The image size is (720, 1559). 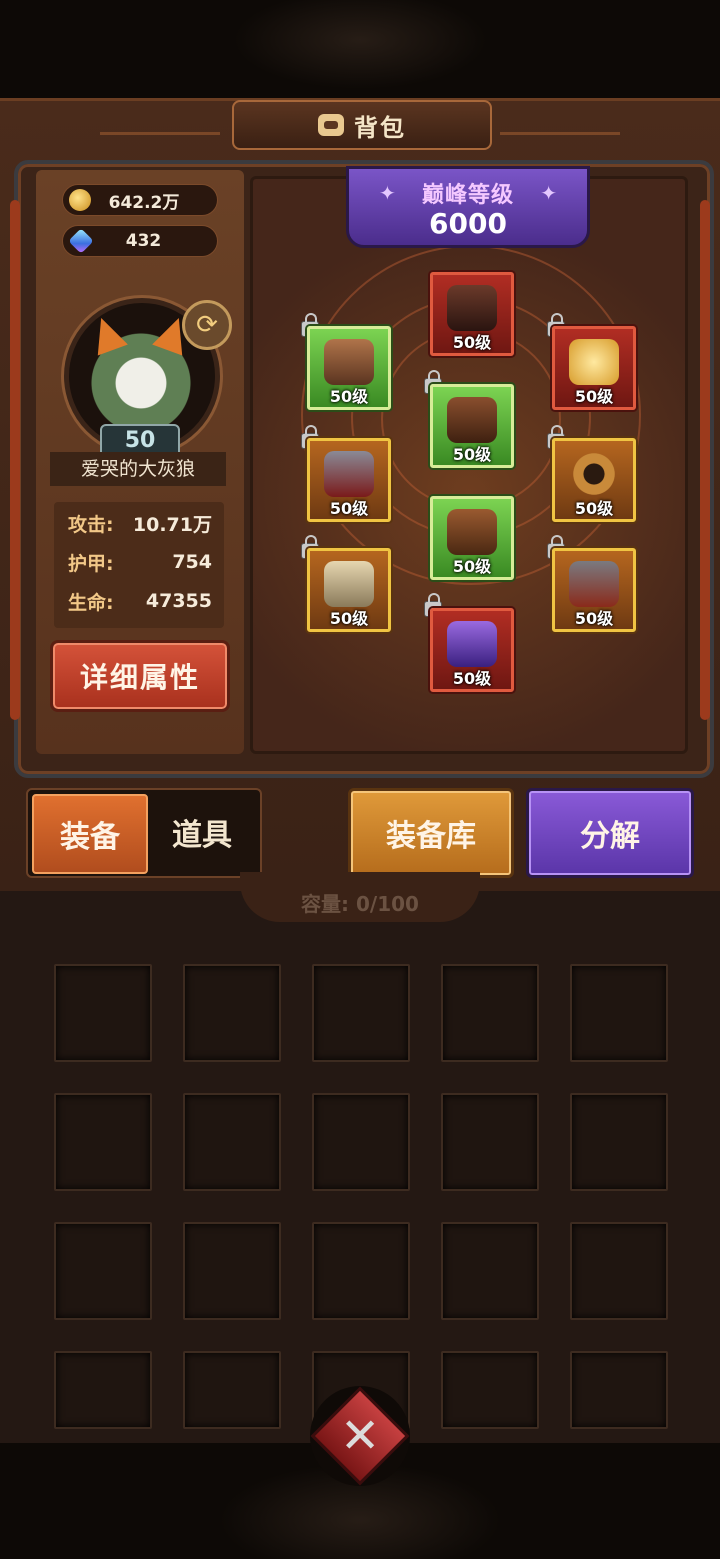 I want to click on winged-necklace-icon, so click(x=594, y=362).